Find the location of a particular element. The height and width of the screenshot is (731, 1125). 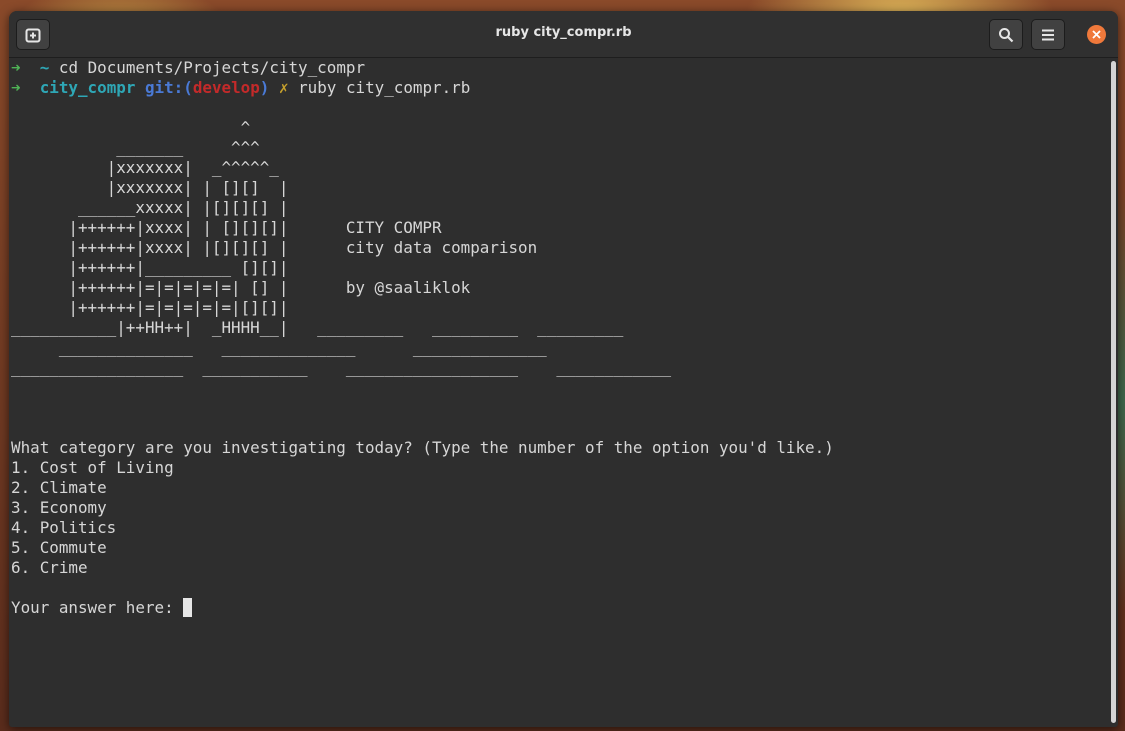

option-item: 1. Cost of Living is located at coordinates (92, 467).